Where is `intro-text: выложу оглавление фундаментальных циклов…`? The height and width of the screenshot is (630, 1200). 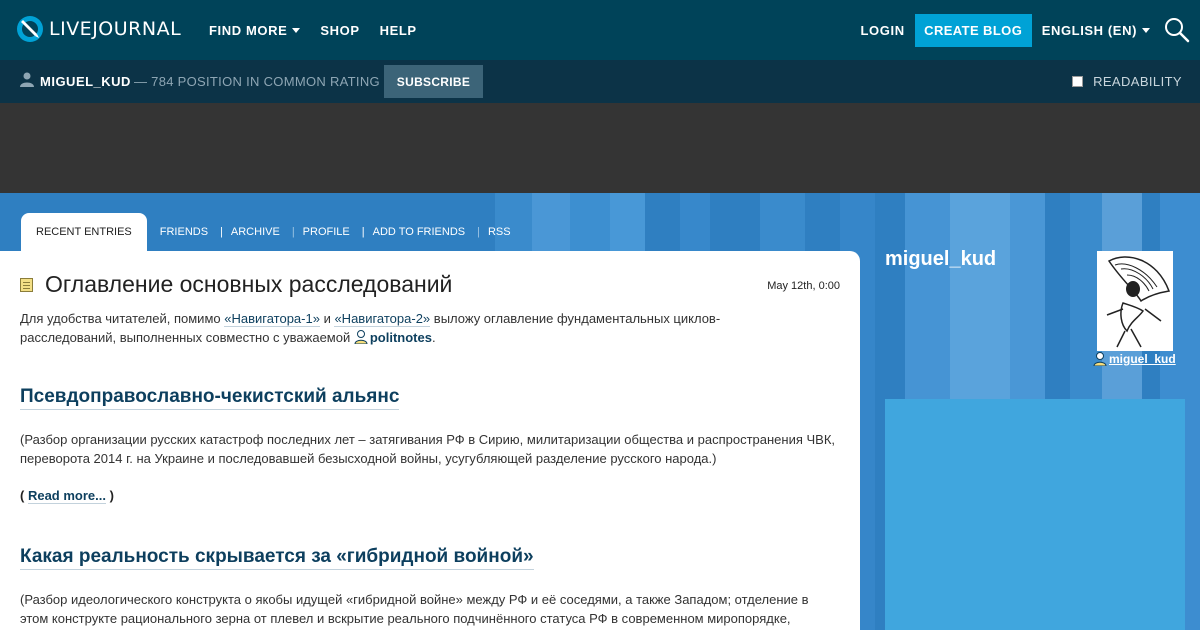 intro-text: выложу оглавление фундаментальных циклов… is located at coordinates (575, 318).